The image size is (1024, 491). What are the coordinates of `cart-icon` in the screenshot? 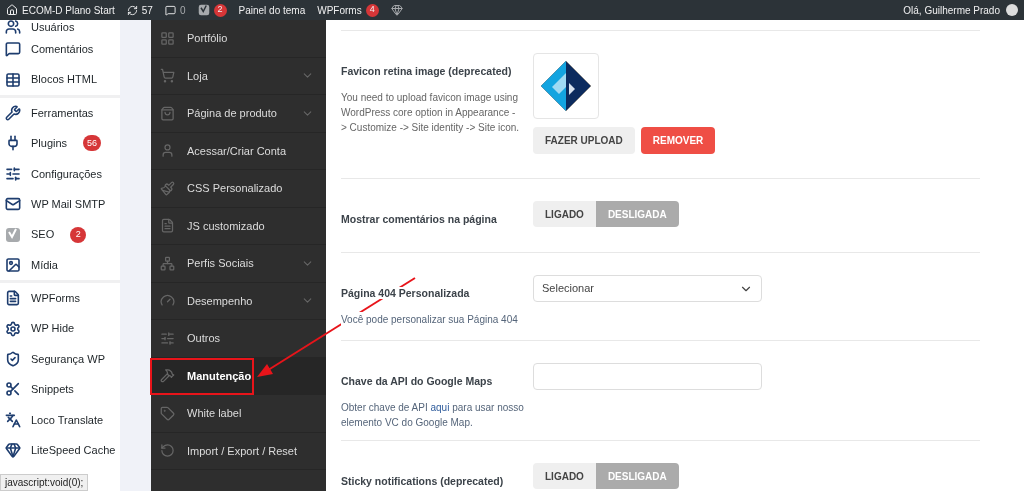 It's located at (167, 76).